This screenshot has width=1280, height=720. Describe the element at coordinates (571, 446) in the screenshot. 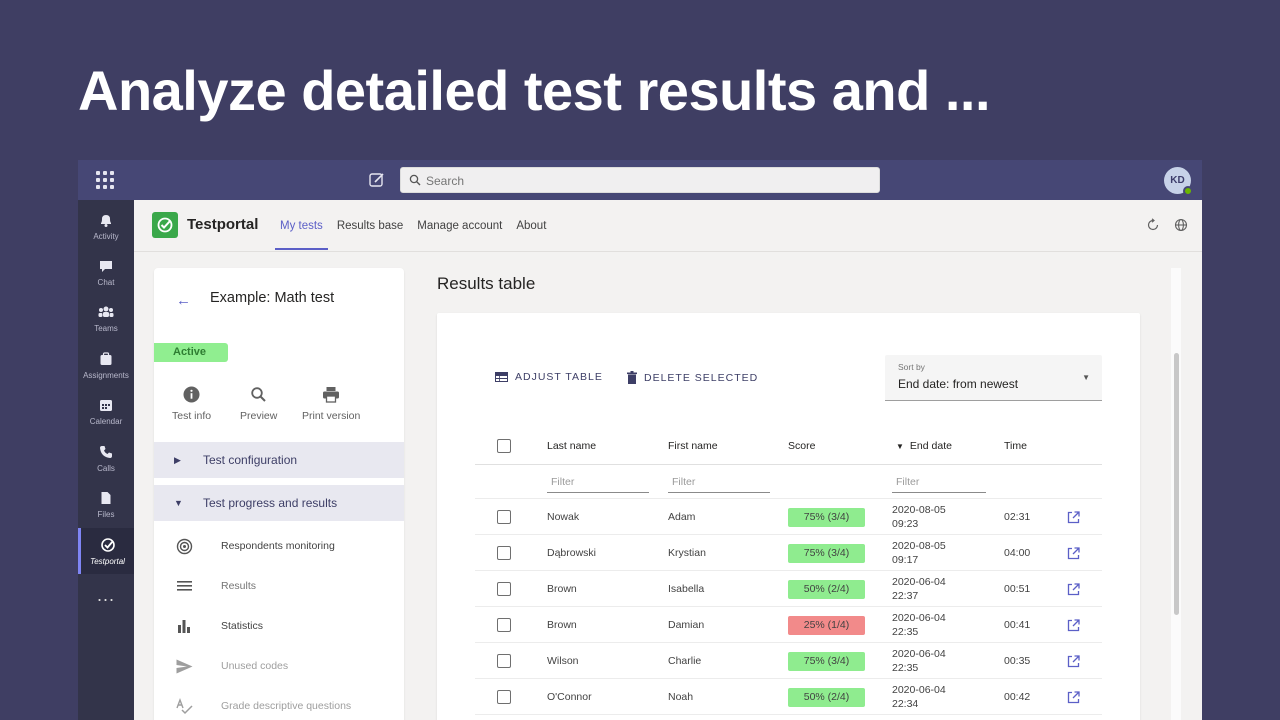

I see `column-last-name: Last name` at that location.